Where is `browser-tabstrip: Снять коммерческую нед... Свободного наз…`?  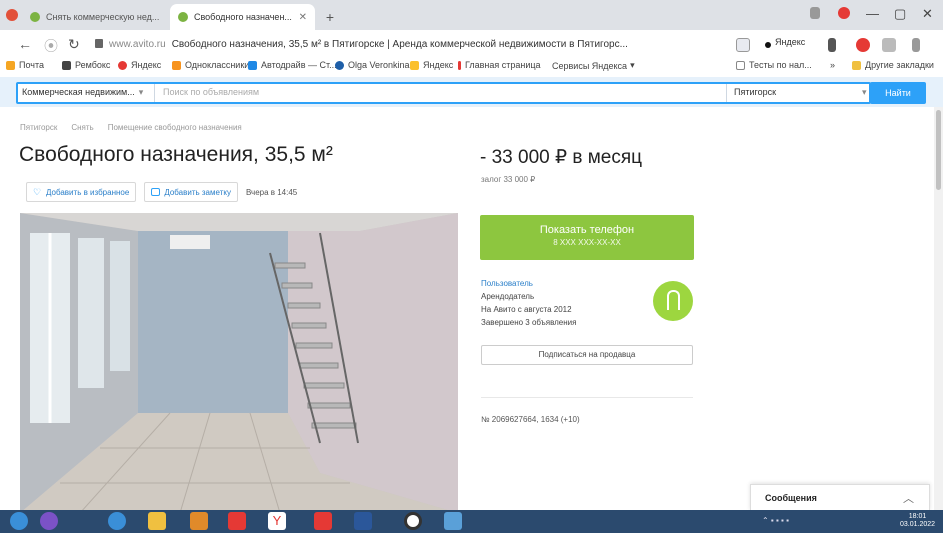
browser-tabstrip: Снять коммерческую нед... Свободного наз… is located at coordinates (471, 15).